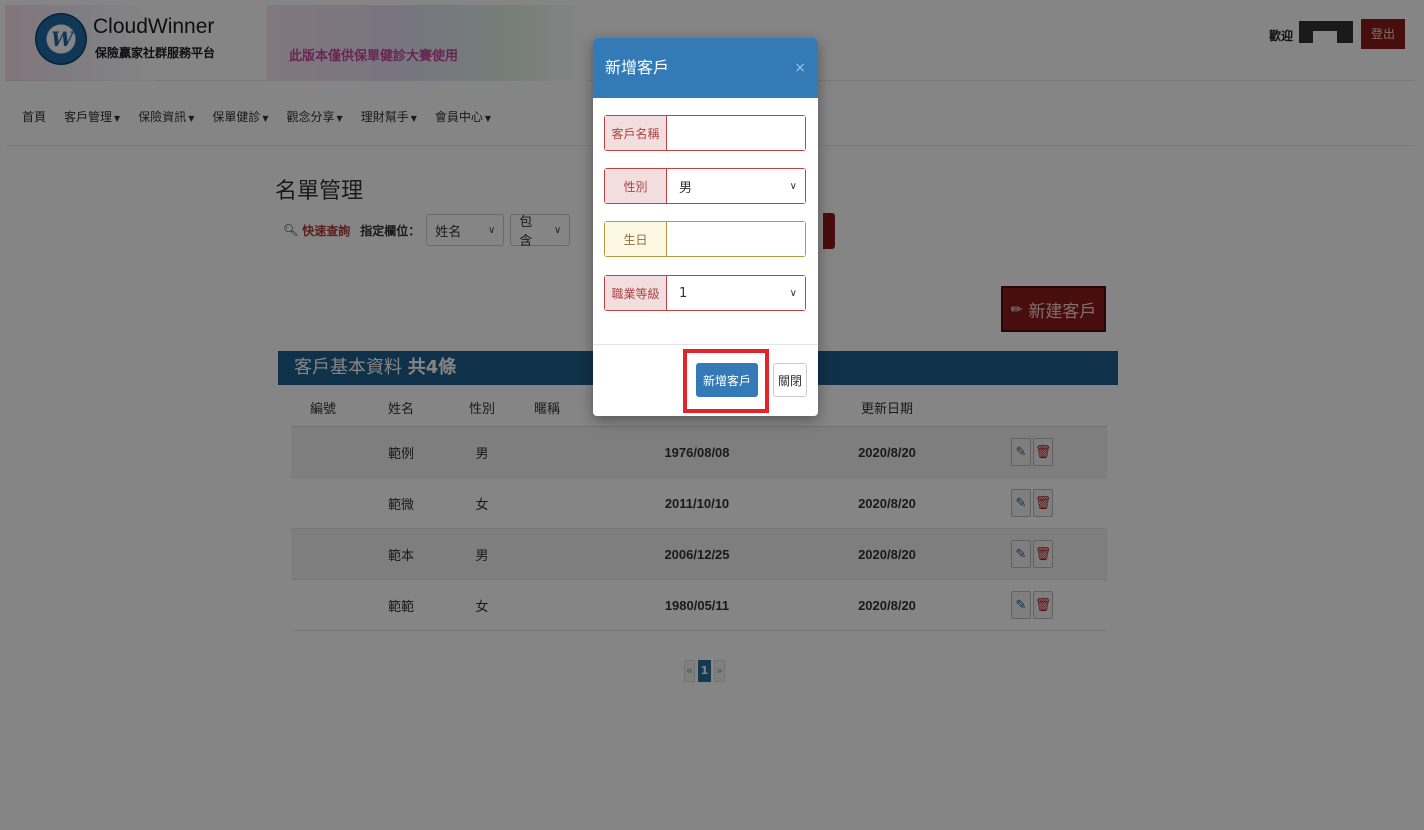  Describe the element at coordinates (637, 67) in the screenshot. I see `modal-title: 新增客戶` at that location.